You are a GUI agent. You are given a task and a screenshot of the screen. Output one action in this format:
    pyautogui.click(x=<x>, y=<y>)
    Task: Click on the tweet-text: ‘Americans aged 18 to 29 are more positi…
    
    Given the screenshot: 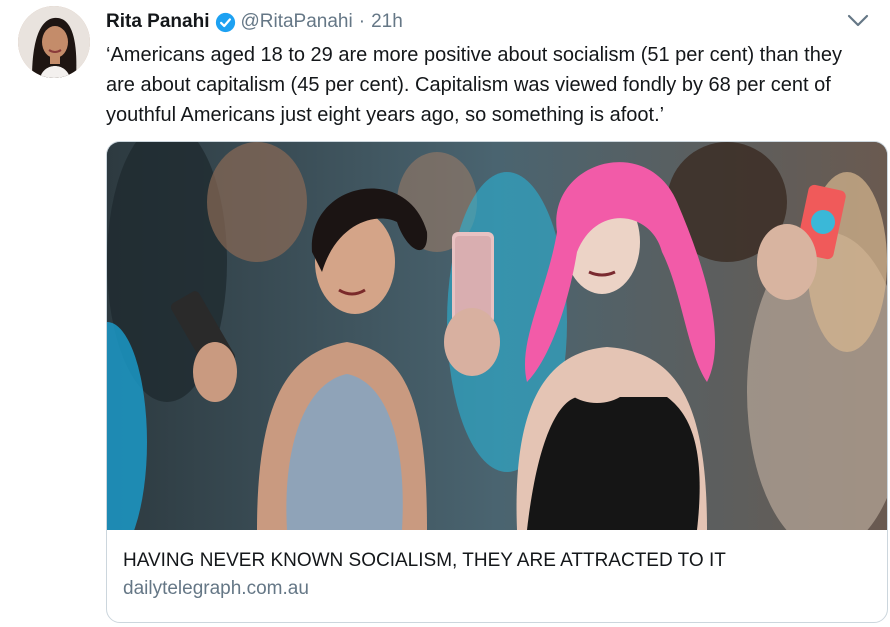 What is the action you would take?
    pyautogui.click(x=474, y=85)
    